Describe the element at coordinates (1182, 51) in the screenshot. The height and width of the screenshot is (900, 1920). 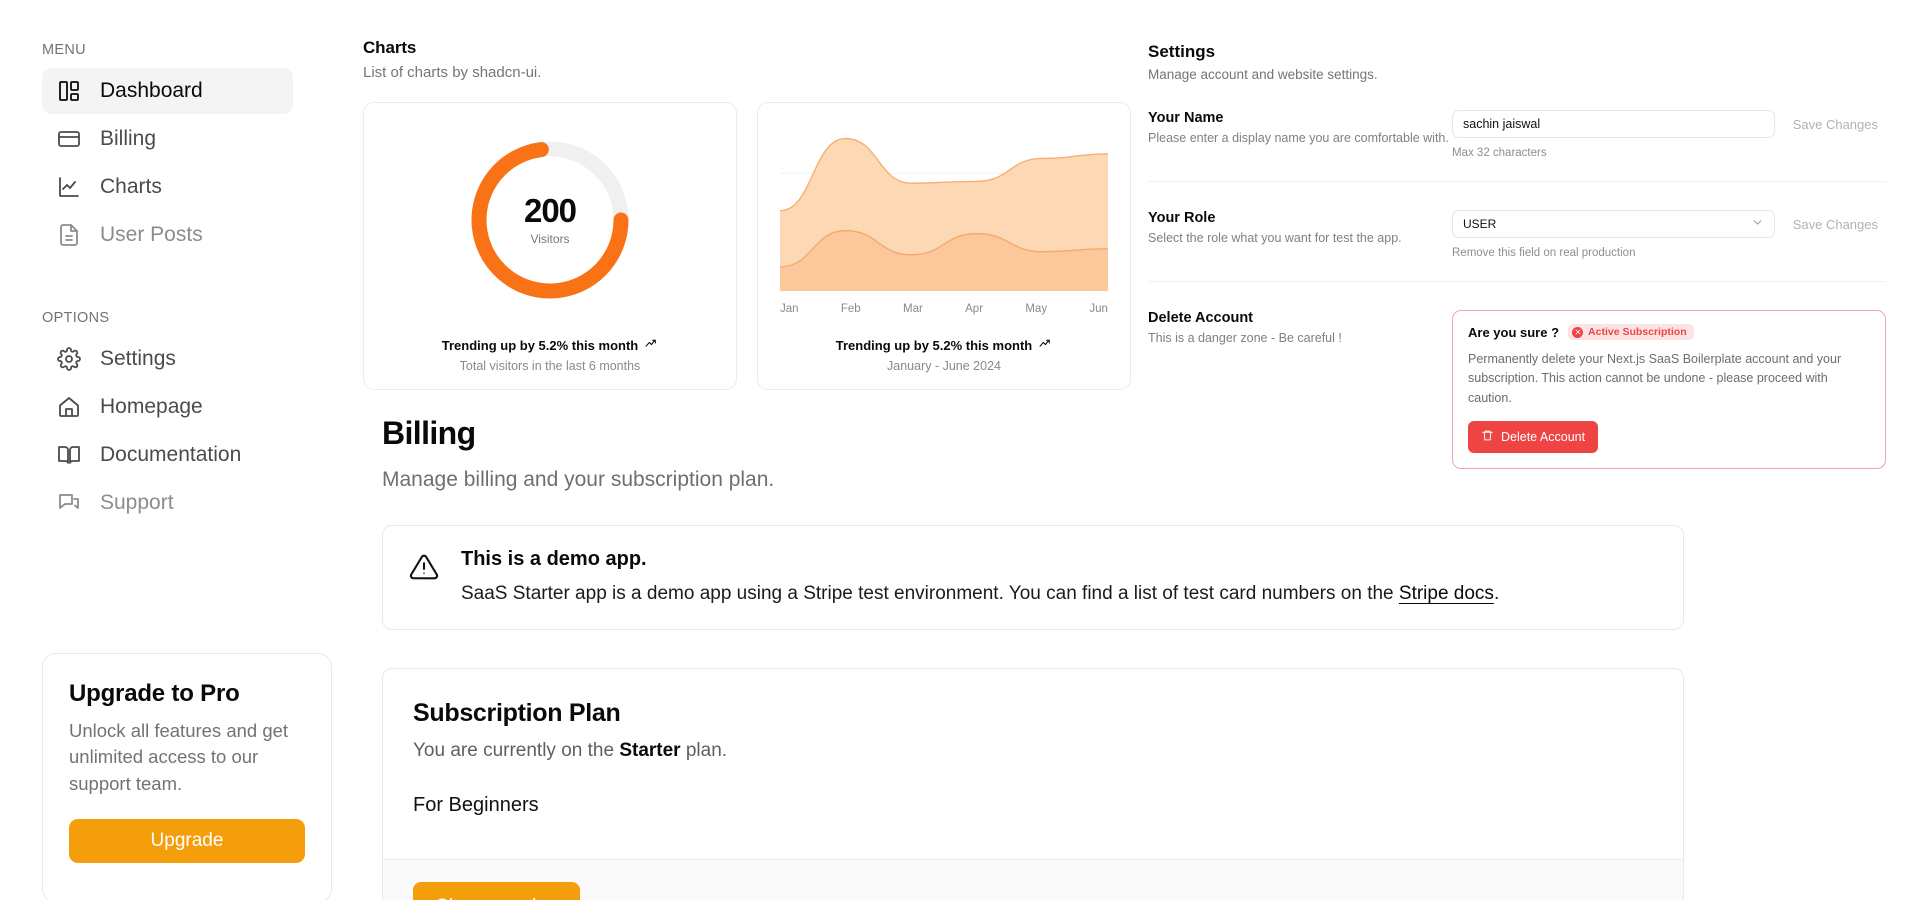
I see `settings-title: Settings` at that location.